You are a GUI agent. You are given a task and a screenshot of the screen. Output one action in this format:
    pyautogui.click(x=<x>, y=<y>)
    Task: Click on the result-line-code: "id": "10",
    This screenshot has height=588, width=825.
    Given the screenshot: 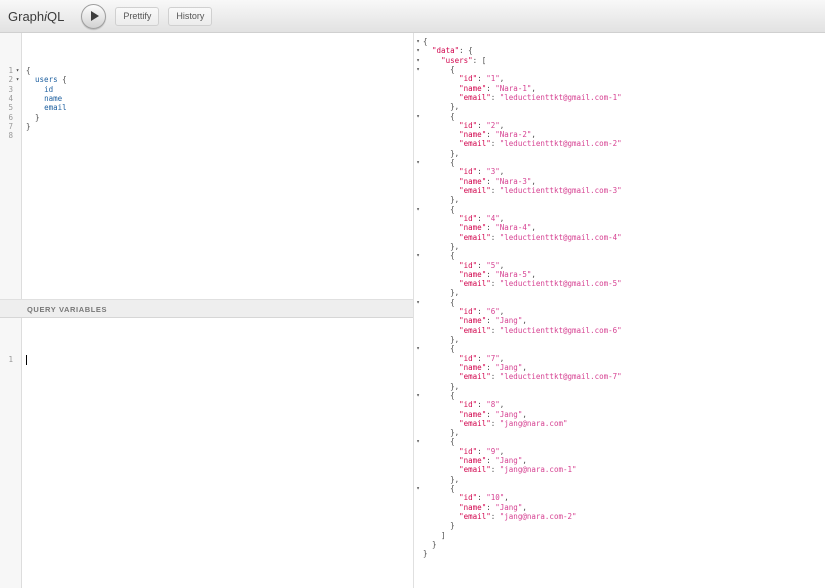 What is the action you would take?
    pyautogui.click(x=466, y=497)
    